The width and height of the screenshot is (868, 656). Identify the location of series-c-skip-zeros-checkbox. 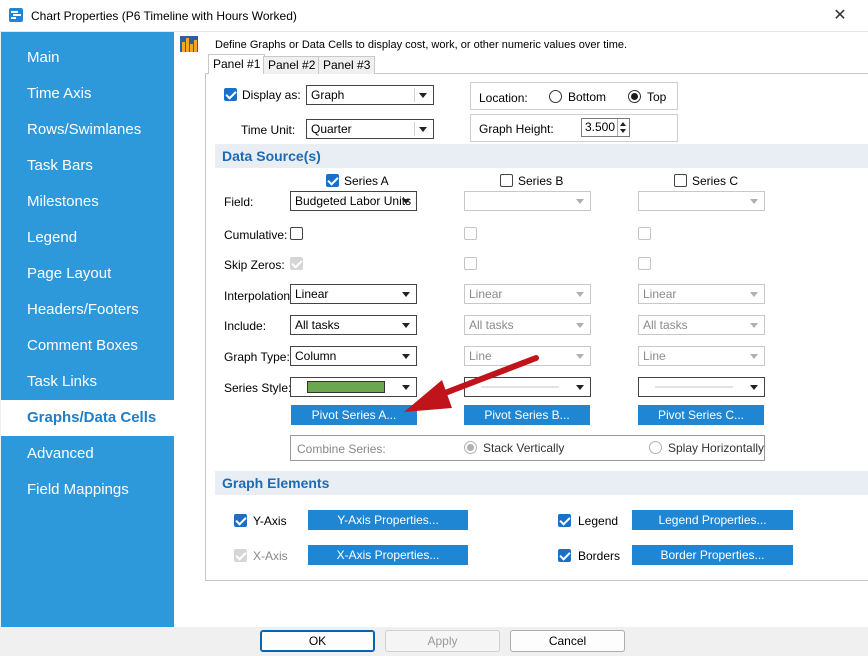
(644, 263).